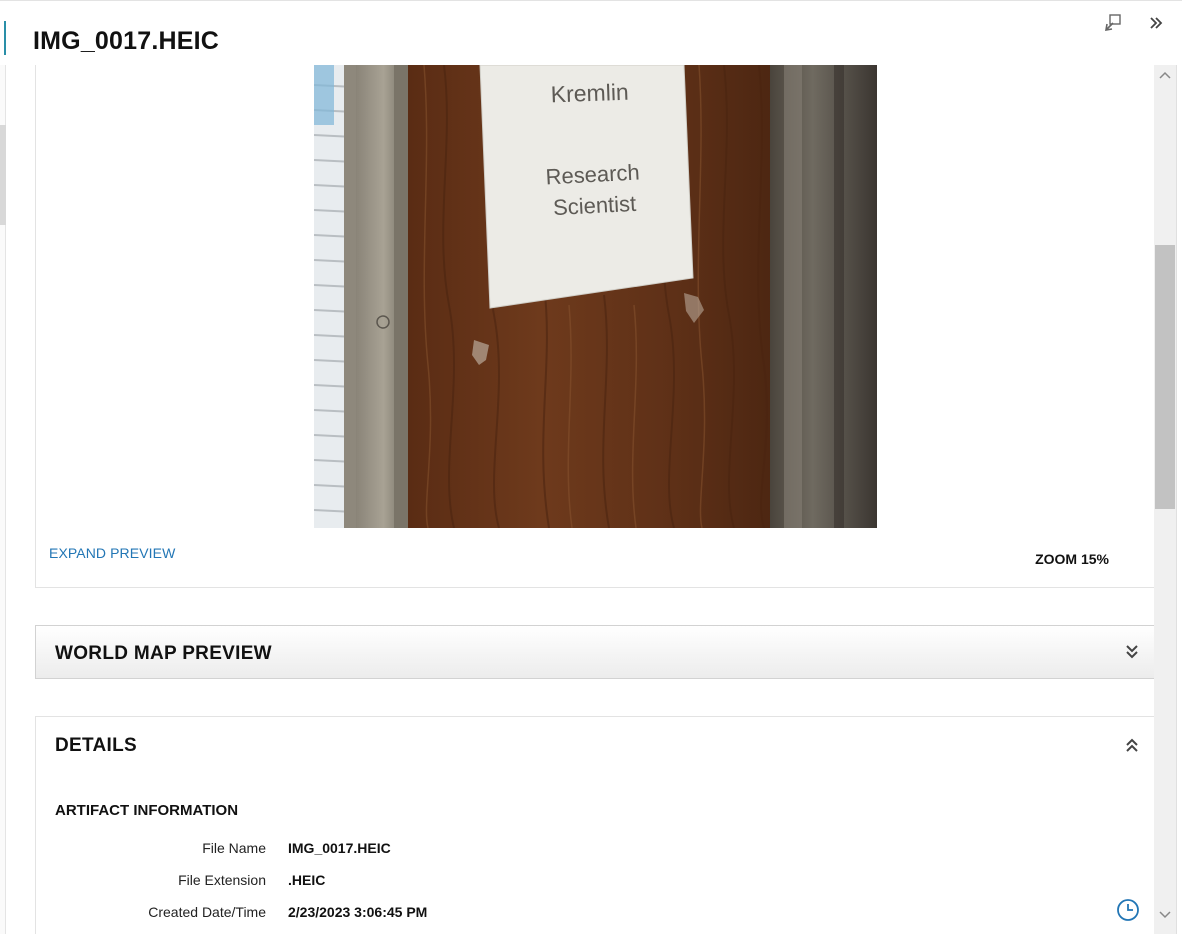 This screenshot has height=934, width=1182. I want to click on zoom-label: ZOOM 15%, so click(1072, 559).